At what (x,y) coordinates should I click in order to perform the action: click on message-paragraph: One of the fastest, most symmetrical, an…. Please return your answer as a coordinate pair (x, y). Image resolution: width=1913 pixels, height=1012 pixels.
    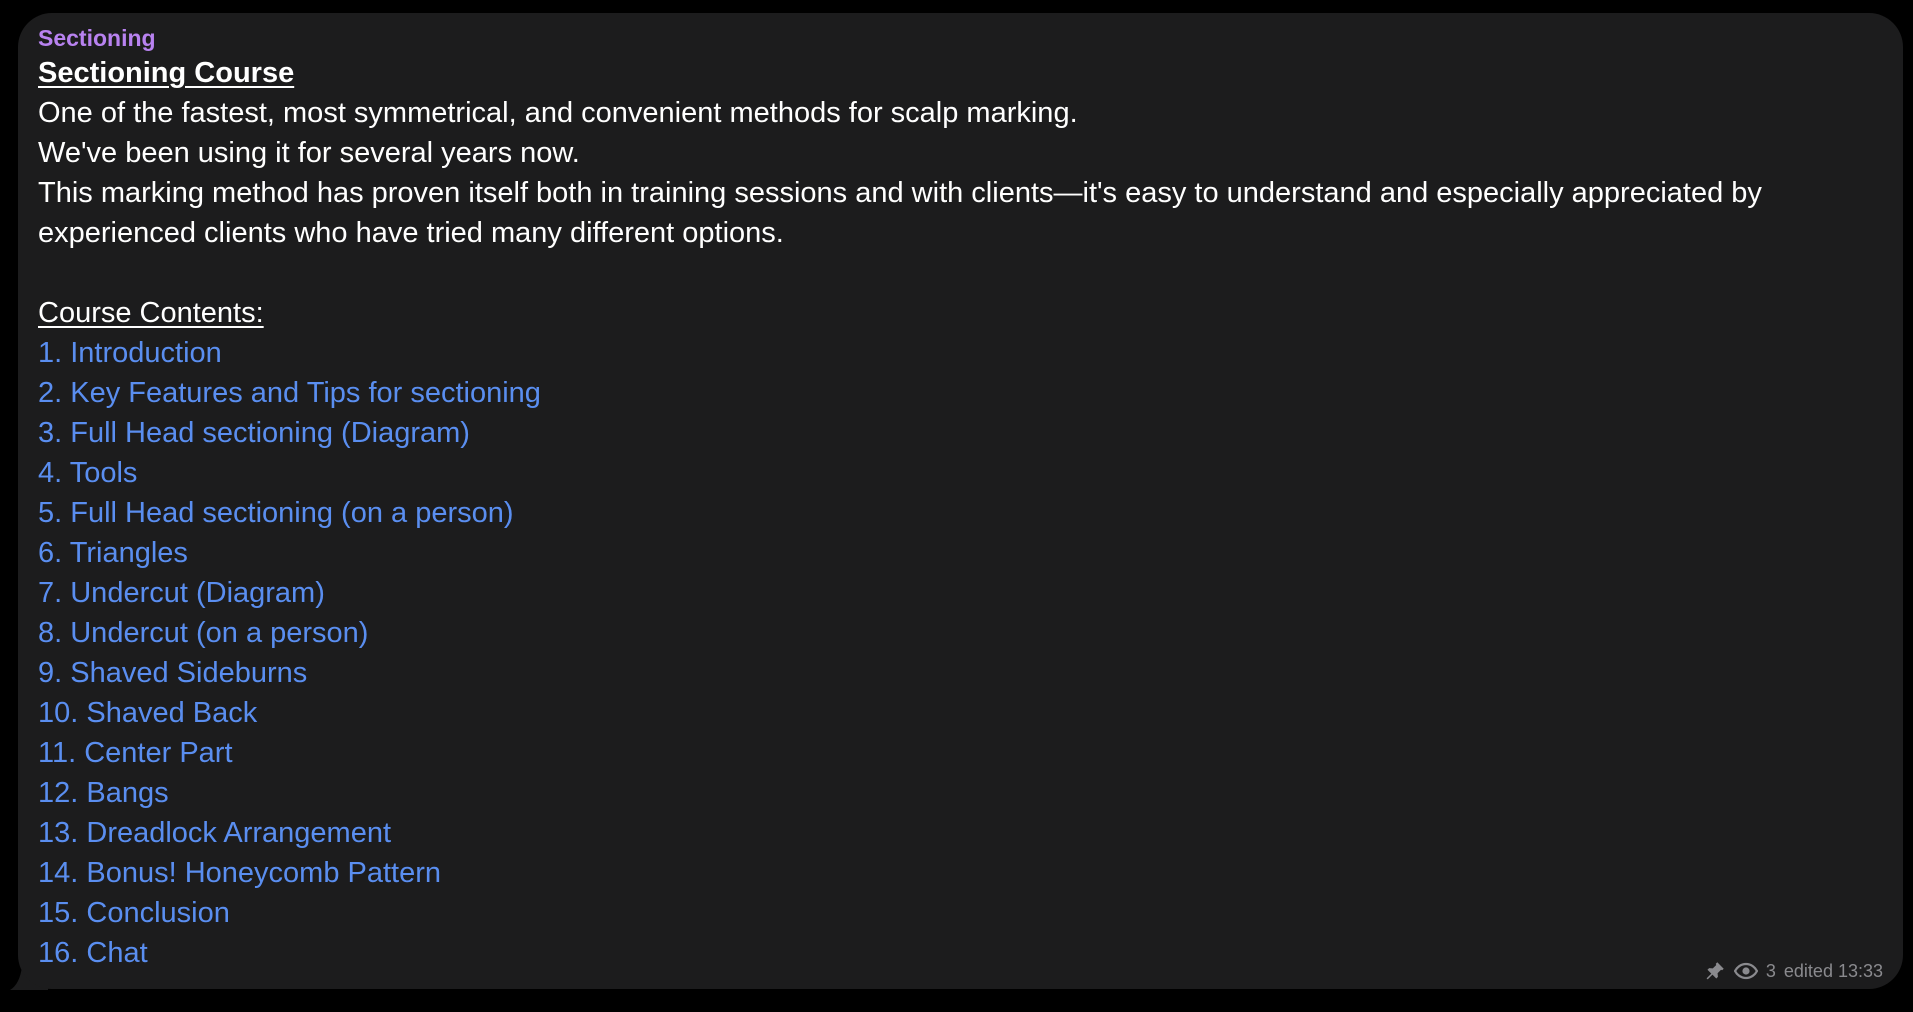
    Looking at the image, I should click on (558, 113).